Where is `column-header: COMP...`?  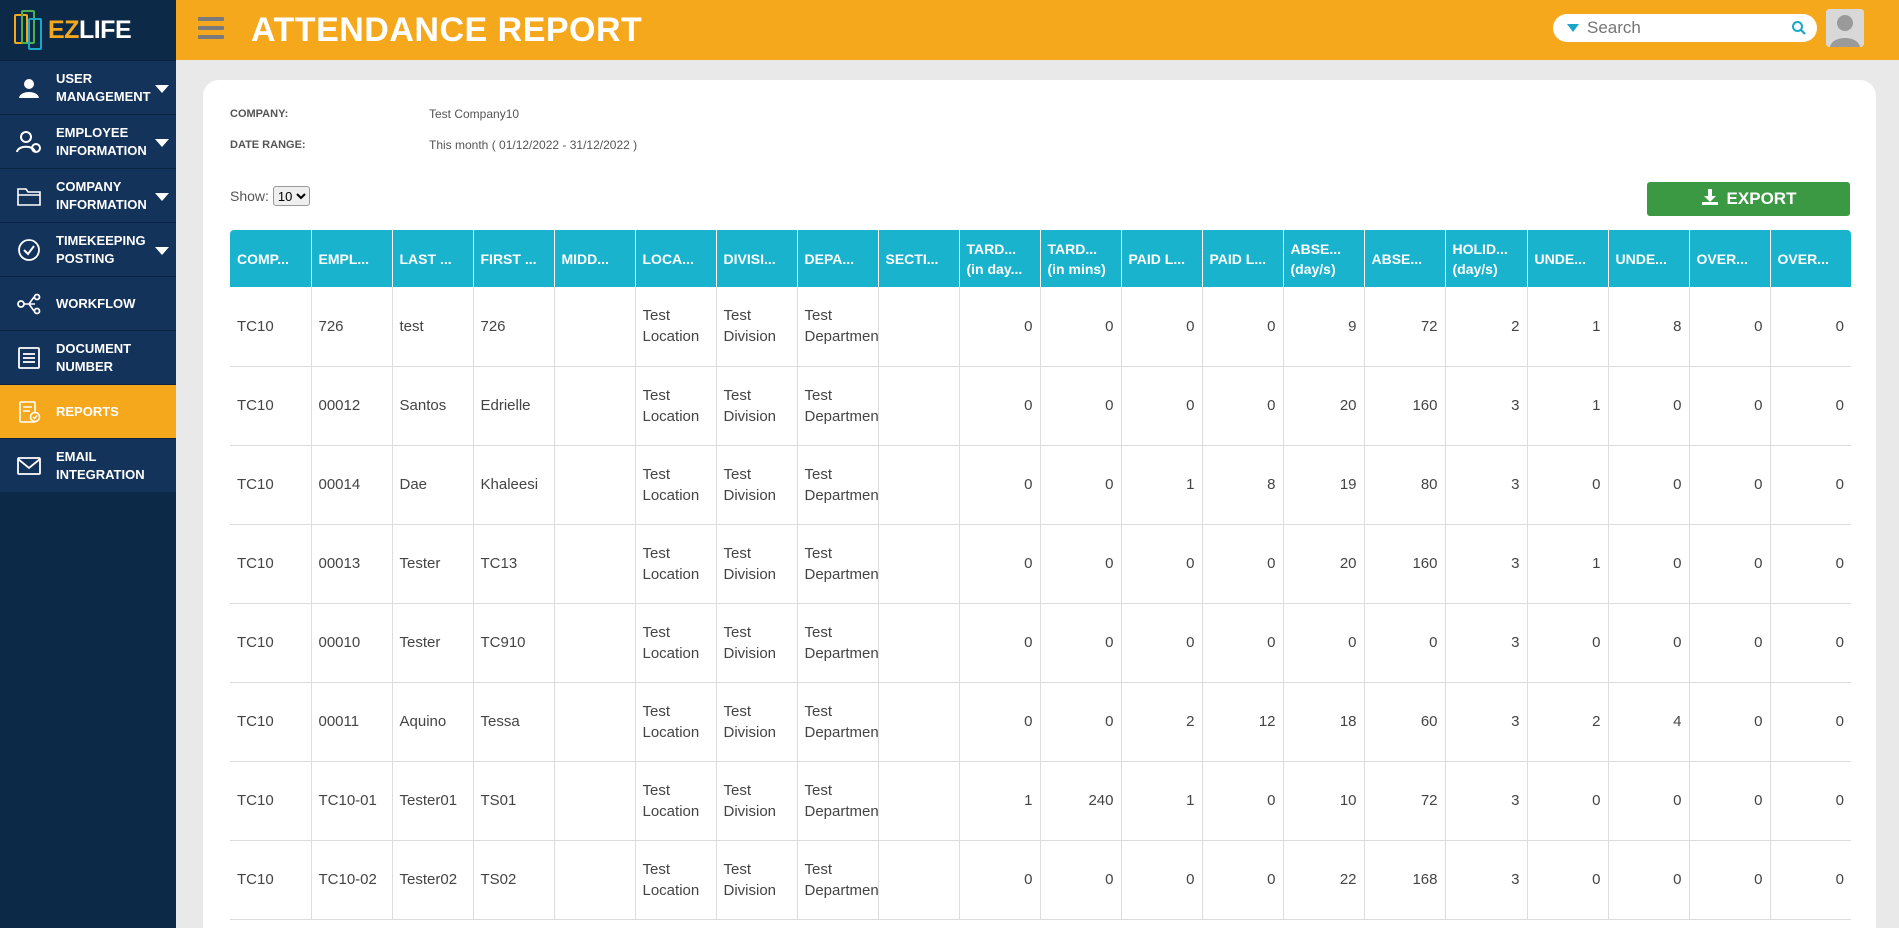 column-header: COMP... is located at coordinates (271, 258).